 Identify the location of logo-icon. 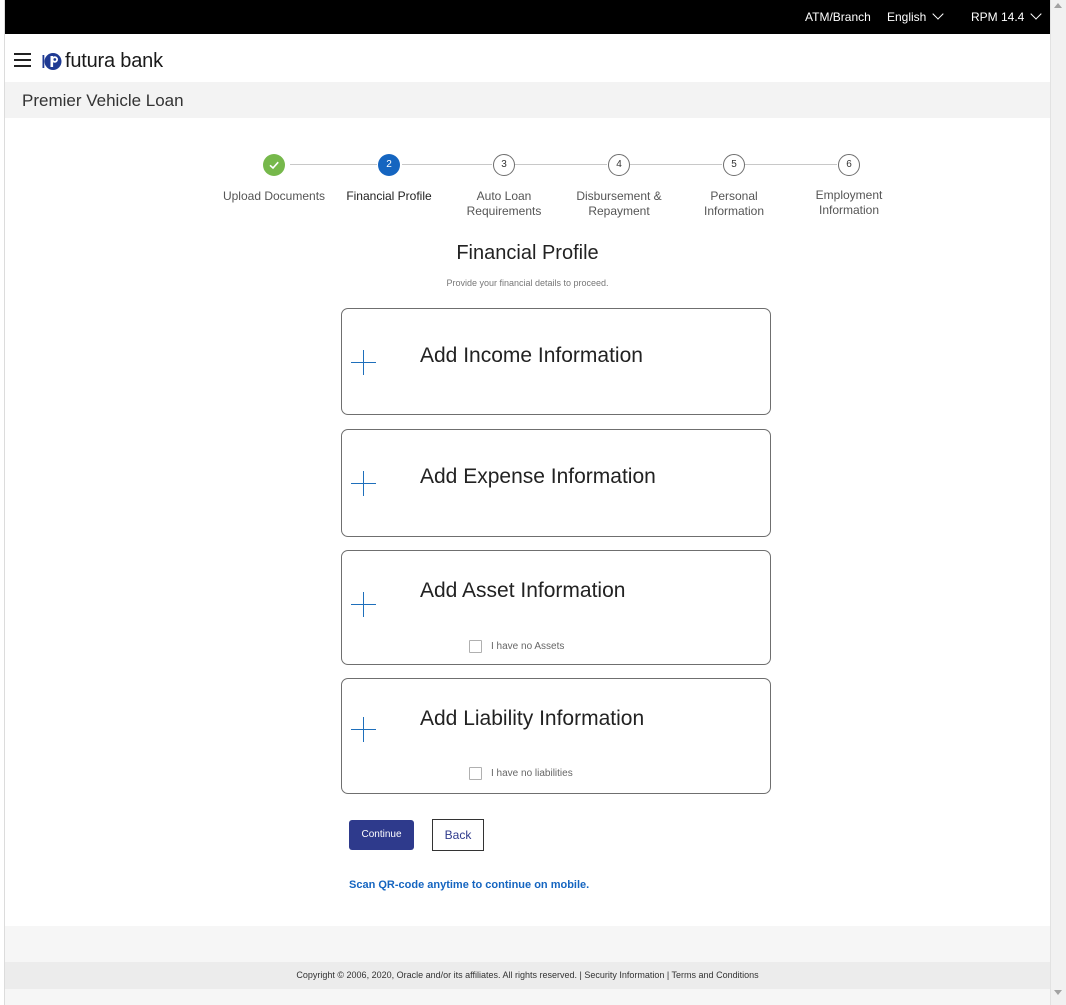
(52, 61).